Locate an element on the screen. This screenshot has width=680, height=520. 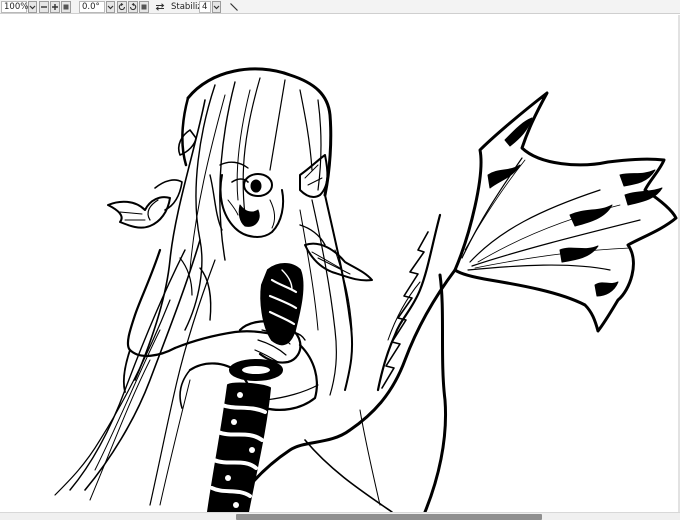
rotate-right-icon is located at coordinates (133, 7).